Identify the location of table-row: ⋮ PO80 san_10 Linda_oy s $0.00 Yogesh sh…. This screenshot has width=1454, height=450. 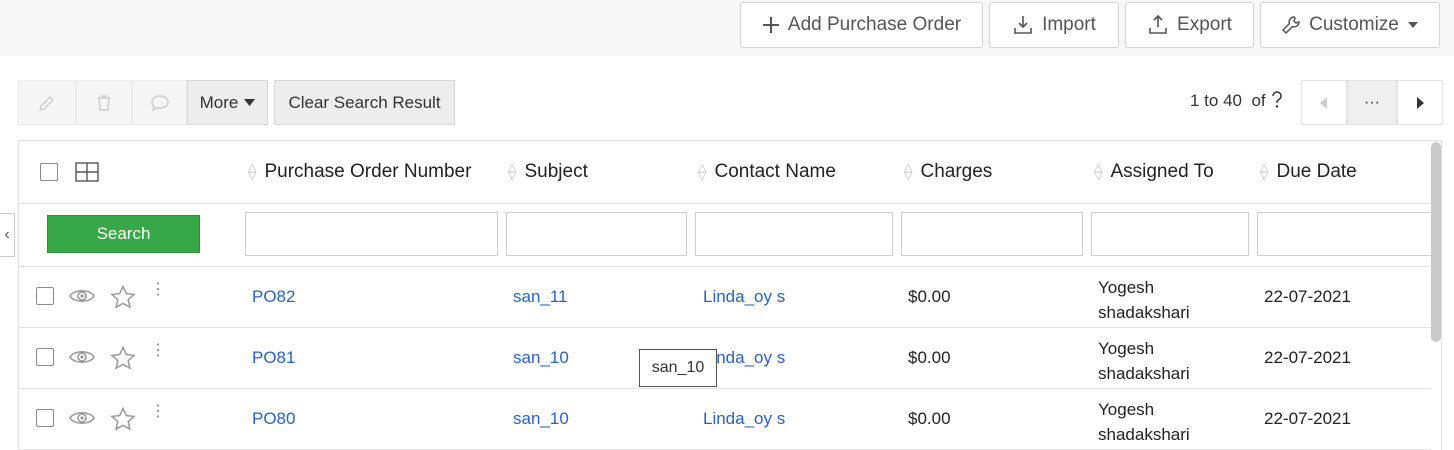
(725, 419).